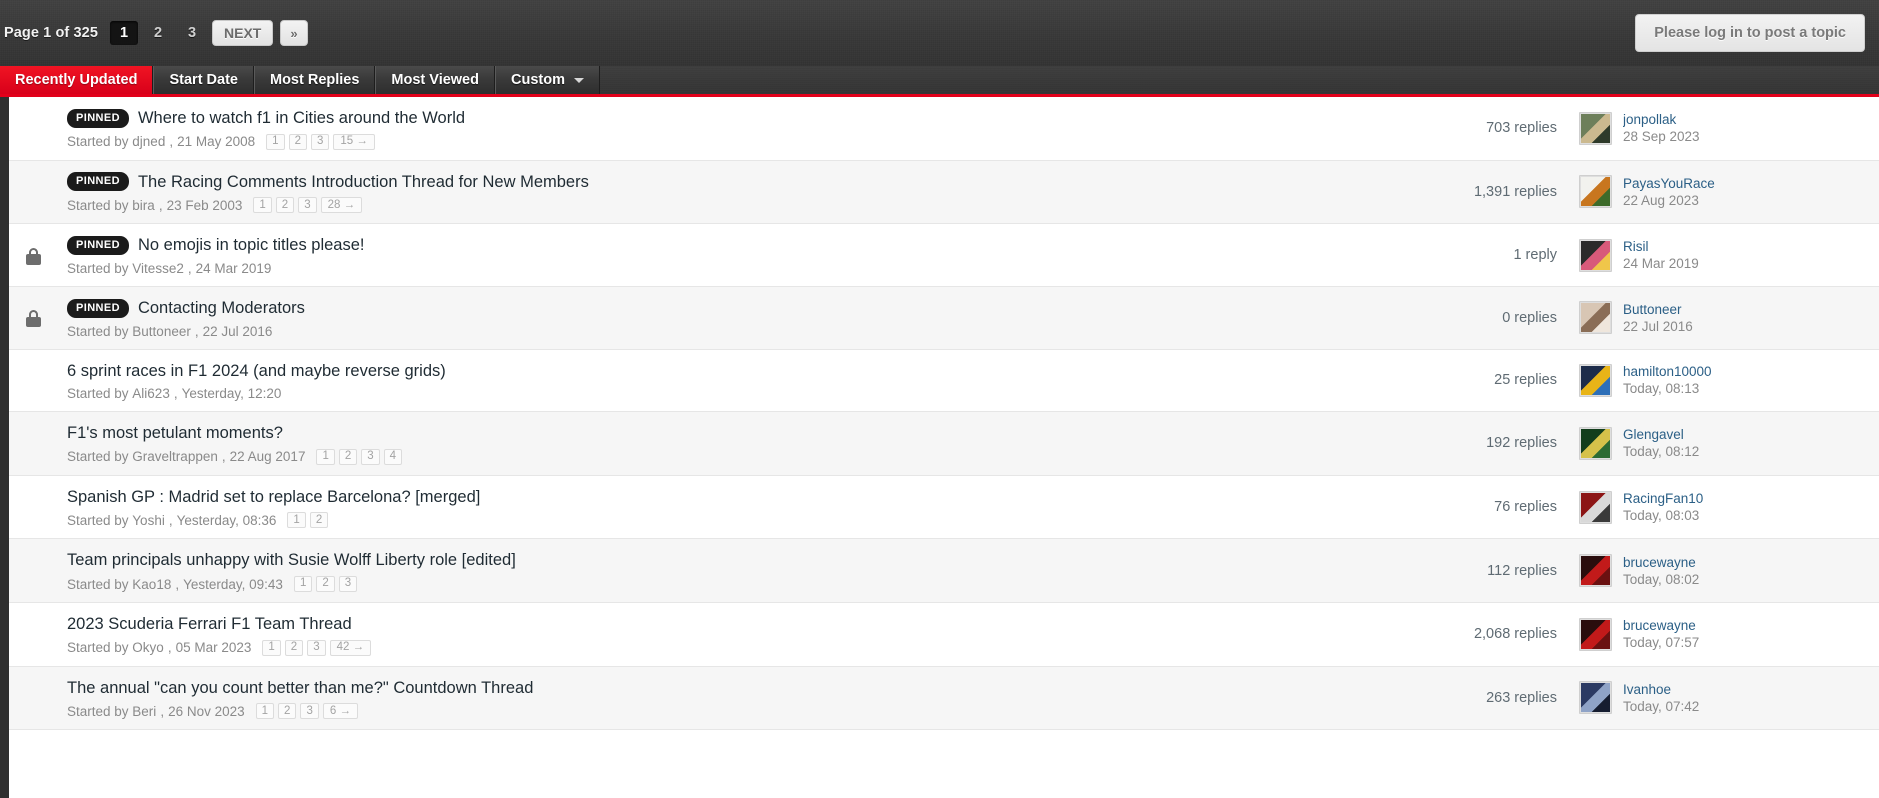  Describe the element at coordinates (294, 33) in the screenshot. I see `last-page-button: »` at that location.